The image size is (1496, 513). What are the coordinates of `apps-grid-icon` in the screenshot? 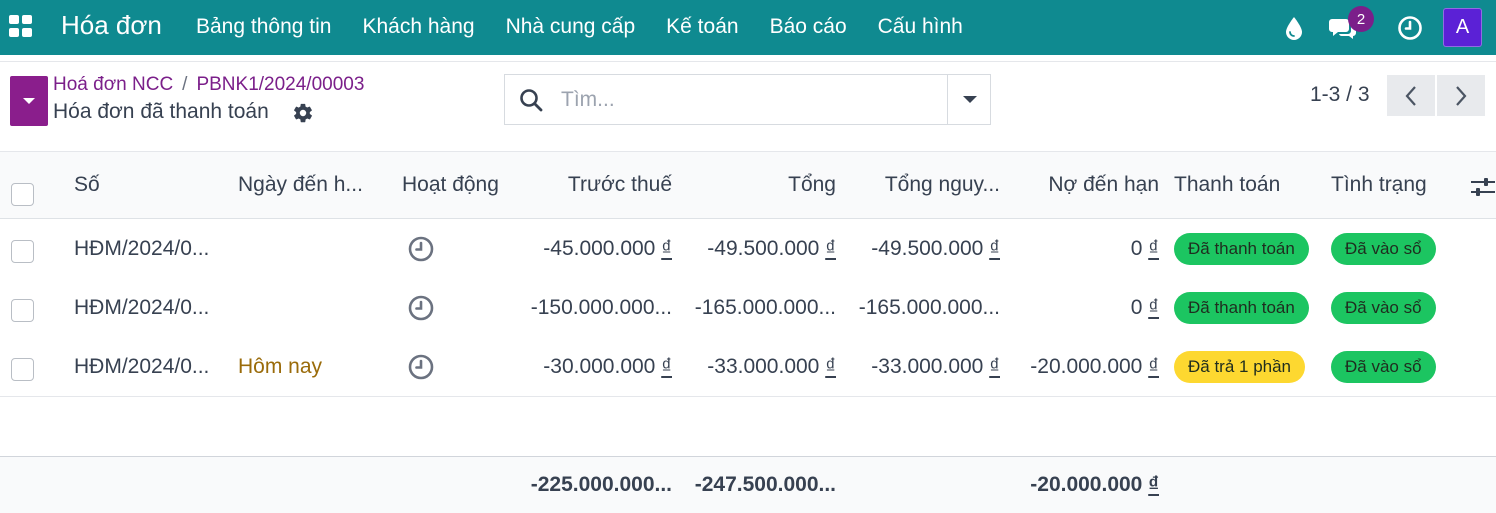 It's located at (21, 26).